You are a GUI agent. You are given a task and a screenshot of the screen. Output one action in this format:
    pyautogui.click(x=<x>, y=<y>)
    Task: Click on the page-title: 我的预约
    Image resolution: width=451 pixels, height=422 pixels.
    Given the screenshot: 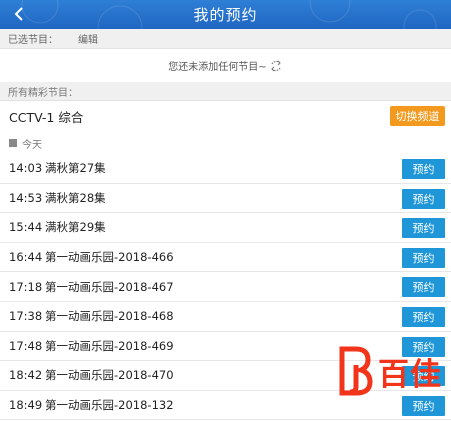 What is the action you would take?
    pyautogui.click(x=225, y=15)
    